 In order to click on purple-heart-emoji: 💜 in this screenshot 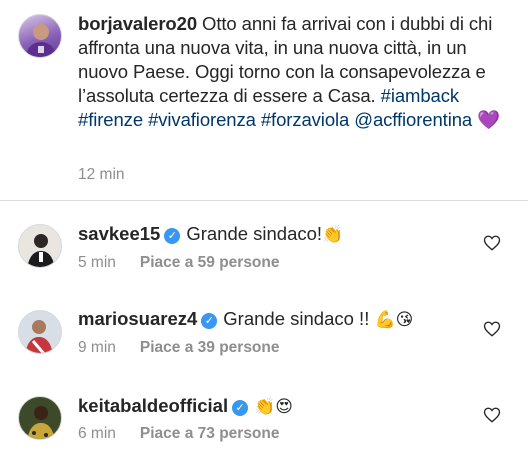, I will do `click(489, 119)`.